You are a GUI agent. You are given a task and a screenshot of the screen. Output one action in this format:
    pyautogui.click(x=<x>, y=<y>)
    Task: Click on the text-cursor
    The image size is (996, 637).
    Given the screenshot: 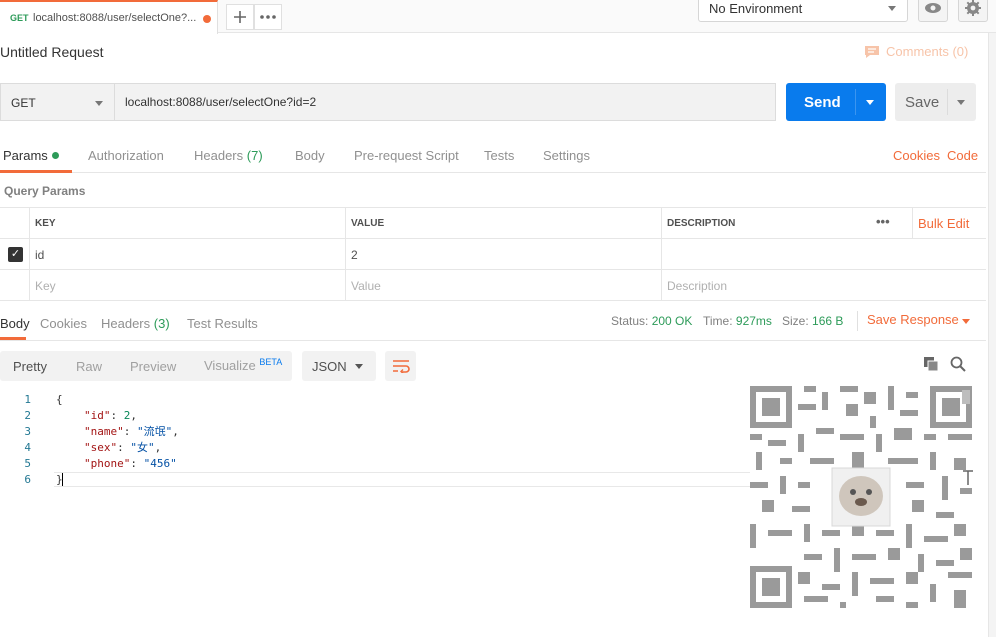 What is the action you would take?
    pyautogui.click(x=62, y=479)
    